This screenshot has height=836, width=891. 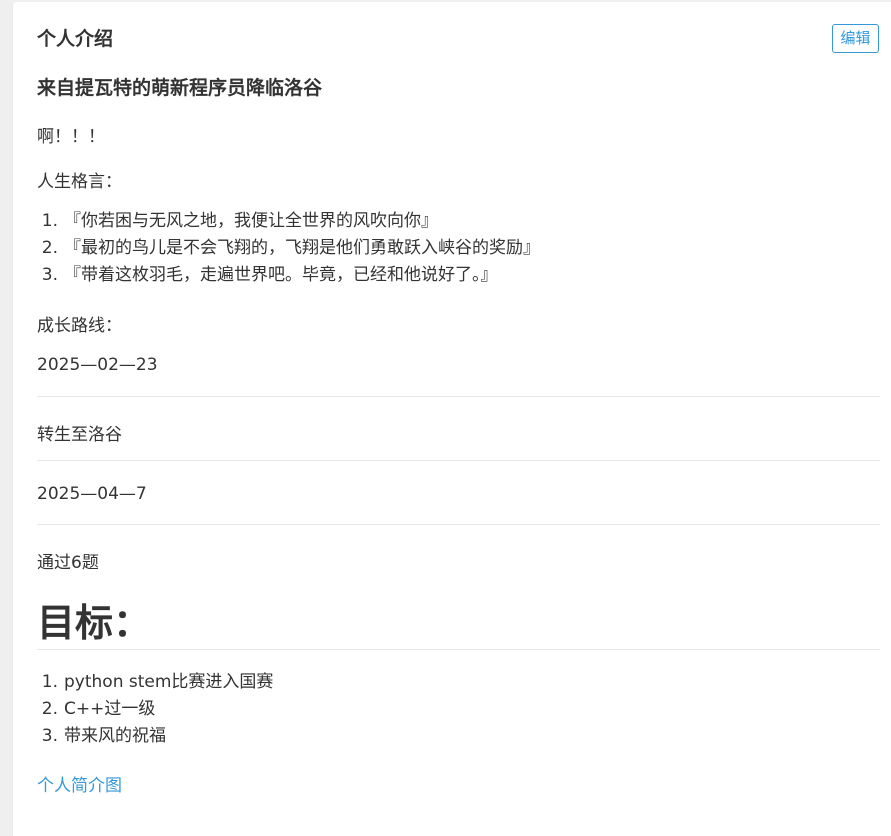 I want to click on list-item: 1. 『你若困与无风之地，我便让全世界的风吹向你』, so click(x=239, y=221).